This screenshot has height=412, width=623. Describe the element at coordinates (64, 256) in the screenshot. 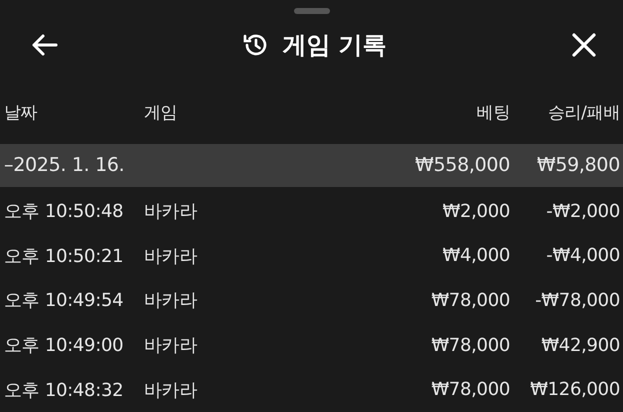

I see `time-cell-text: 오후 10:50:21` at that location.